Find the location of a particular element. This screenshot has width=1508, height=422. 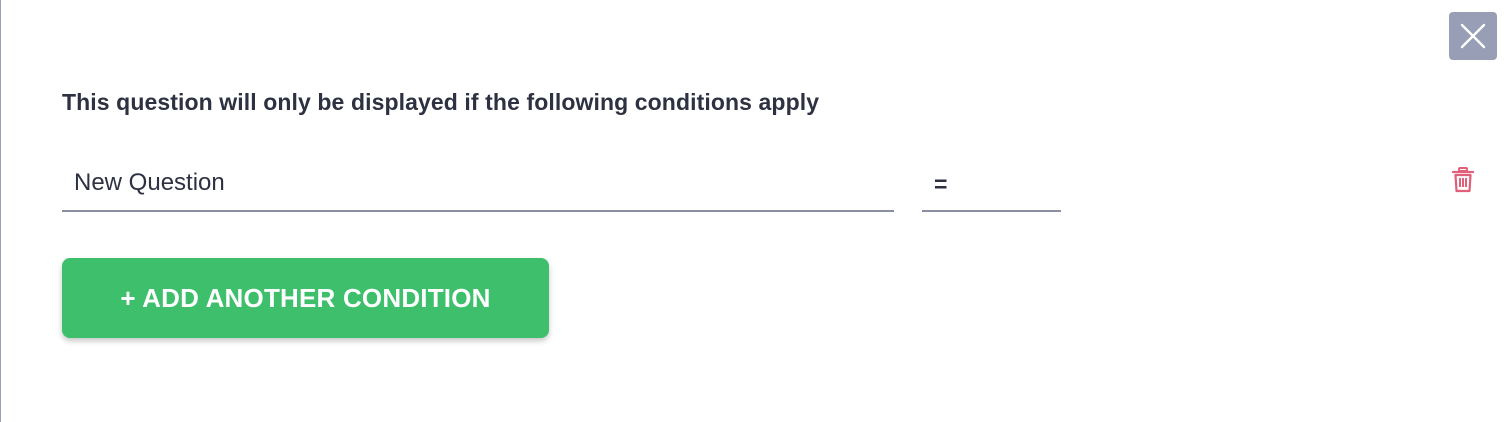

trash-icon is located at coordinates (1463, 180).